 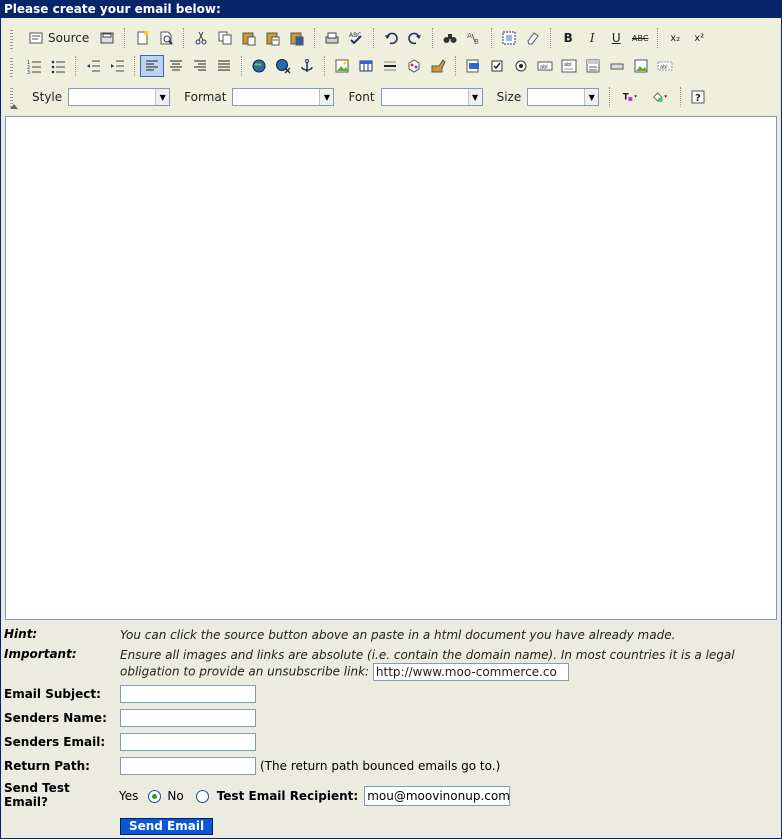 What do you see at coordinates (660, 97) in the screenshot?
I see `background-color-button` at bounding box center [660, 97].